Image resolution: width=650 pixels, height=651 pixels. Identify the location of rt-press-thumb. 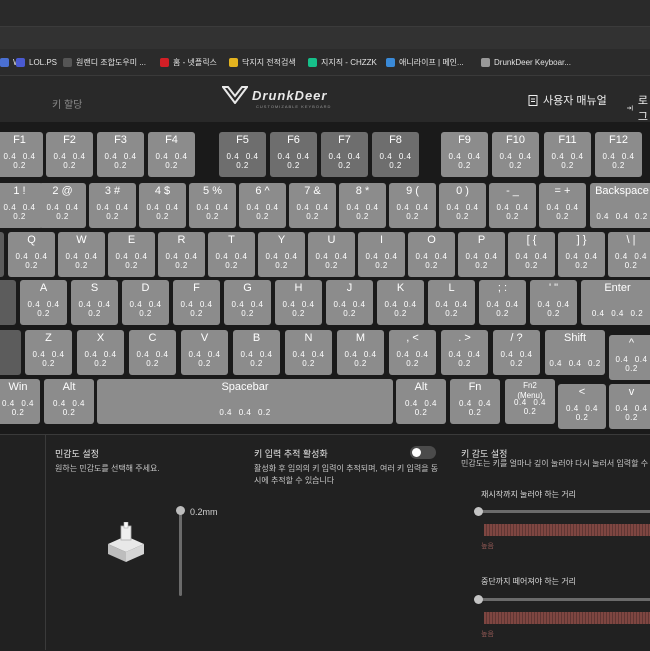
(478, 511).